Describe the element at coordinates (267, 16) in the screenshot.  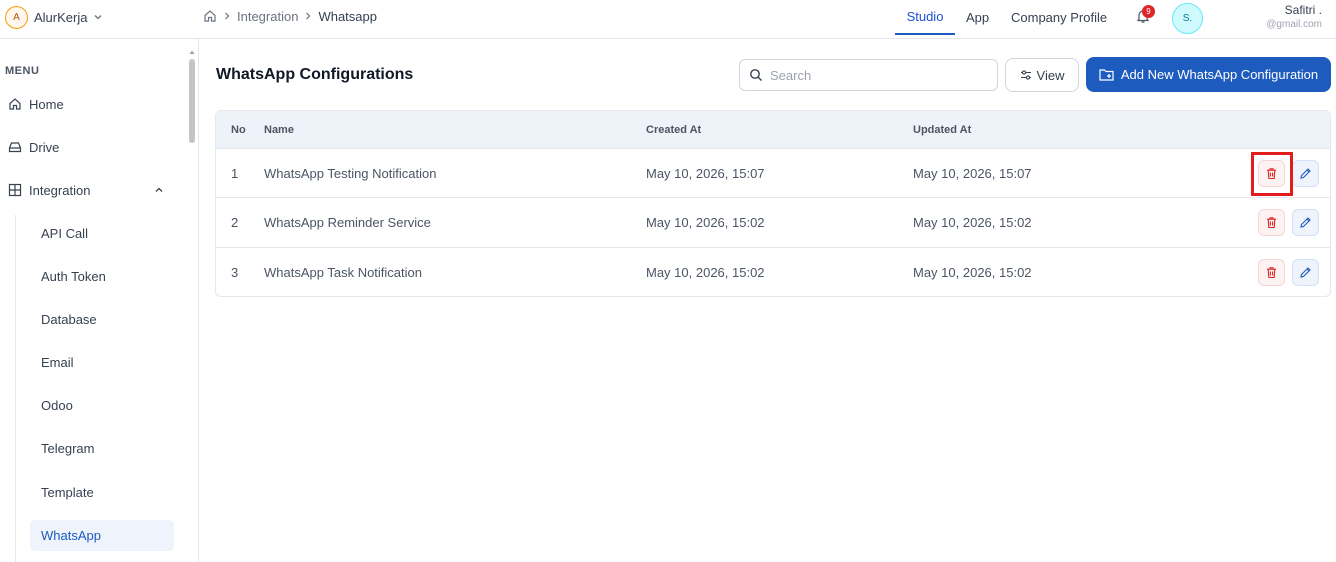
I see `breadcrumb-item-integration: Integration` at that location.